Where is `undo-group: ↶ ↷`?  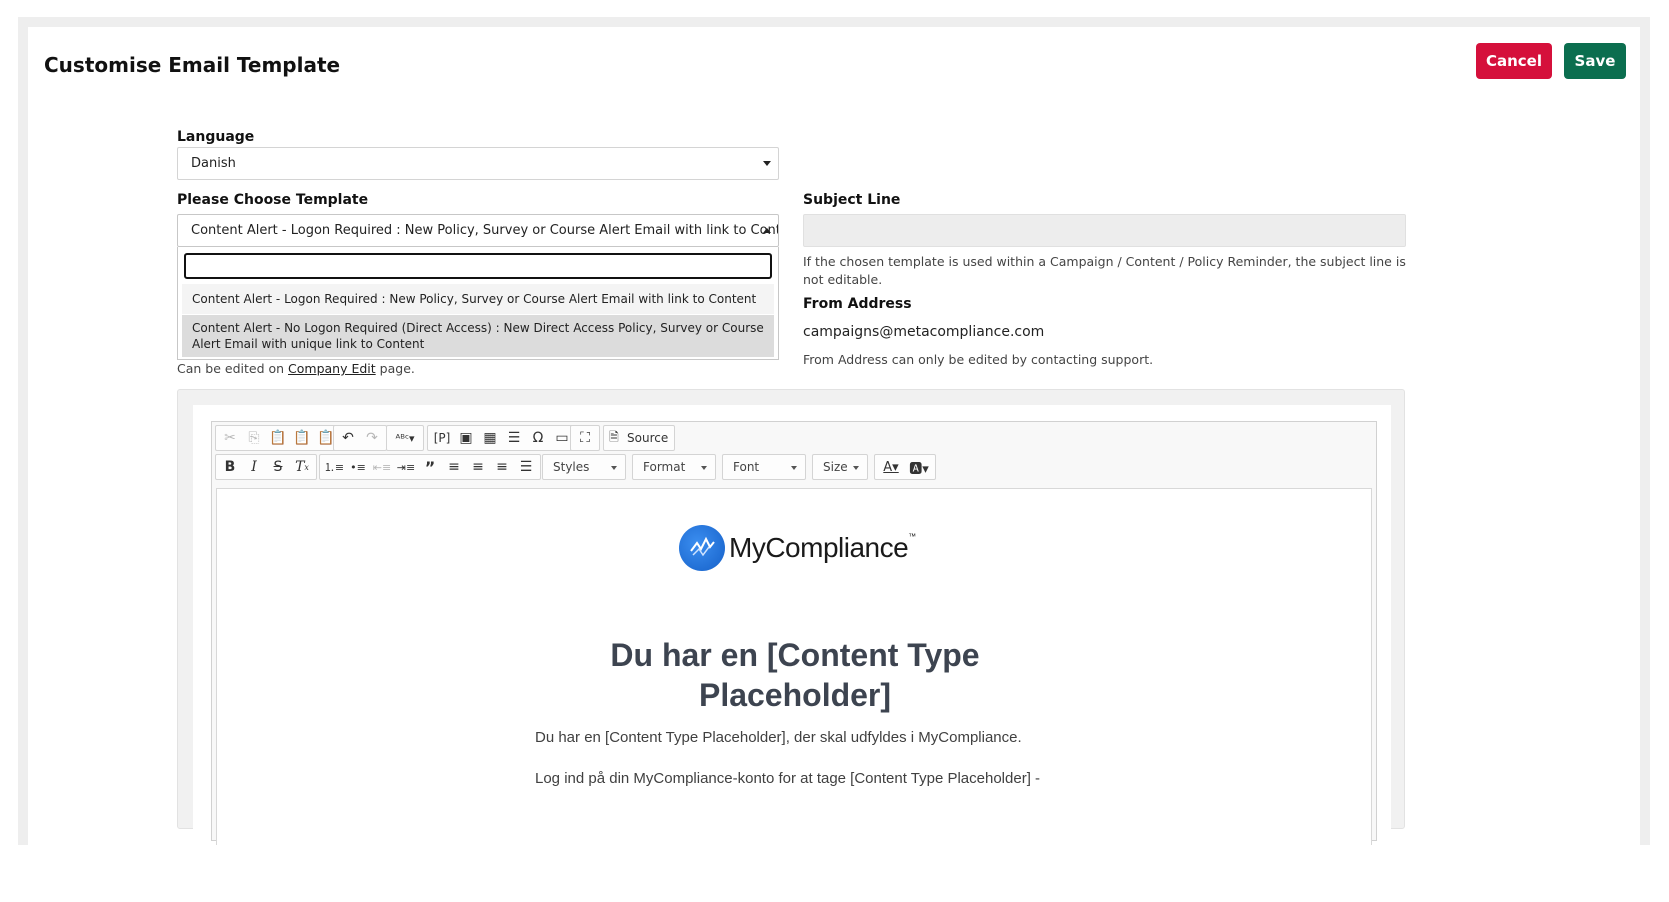 undo-group: ↶ ↷ is located at coordinates (360, 438).